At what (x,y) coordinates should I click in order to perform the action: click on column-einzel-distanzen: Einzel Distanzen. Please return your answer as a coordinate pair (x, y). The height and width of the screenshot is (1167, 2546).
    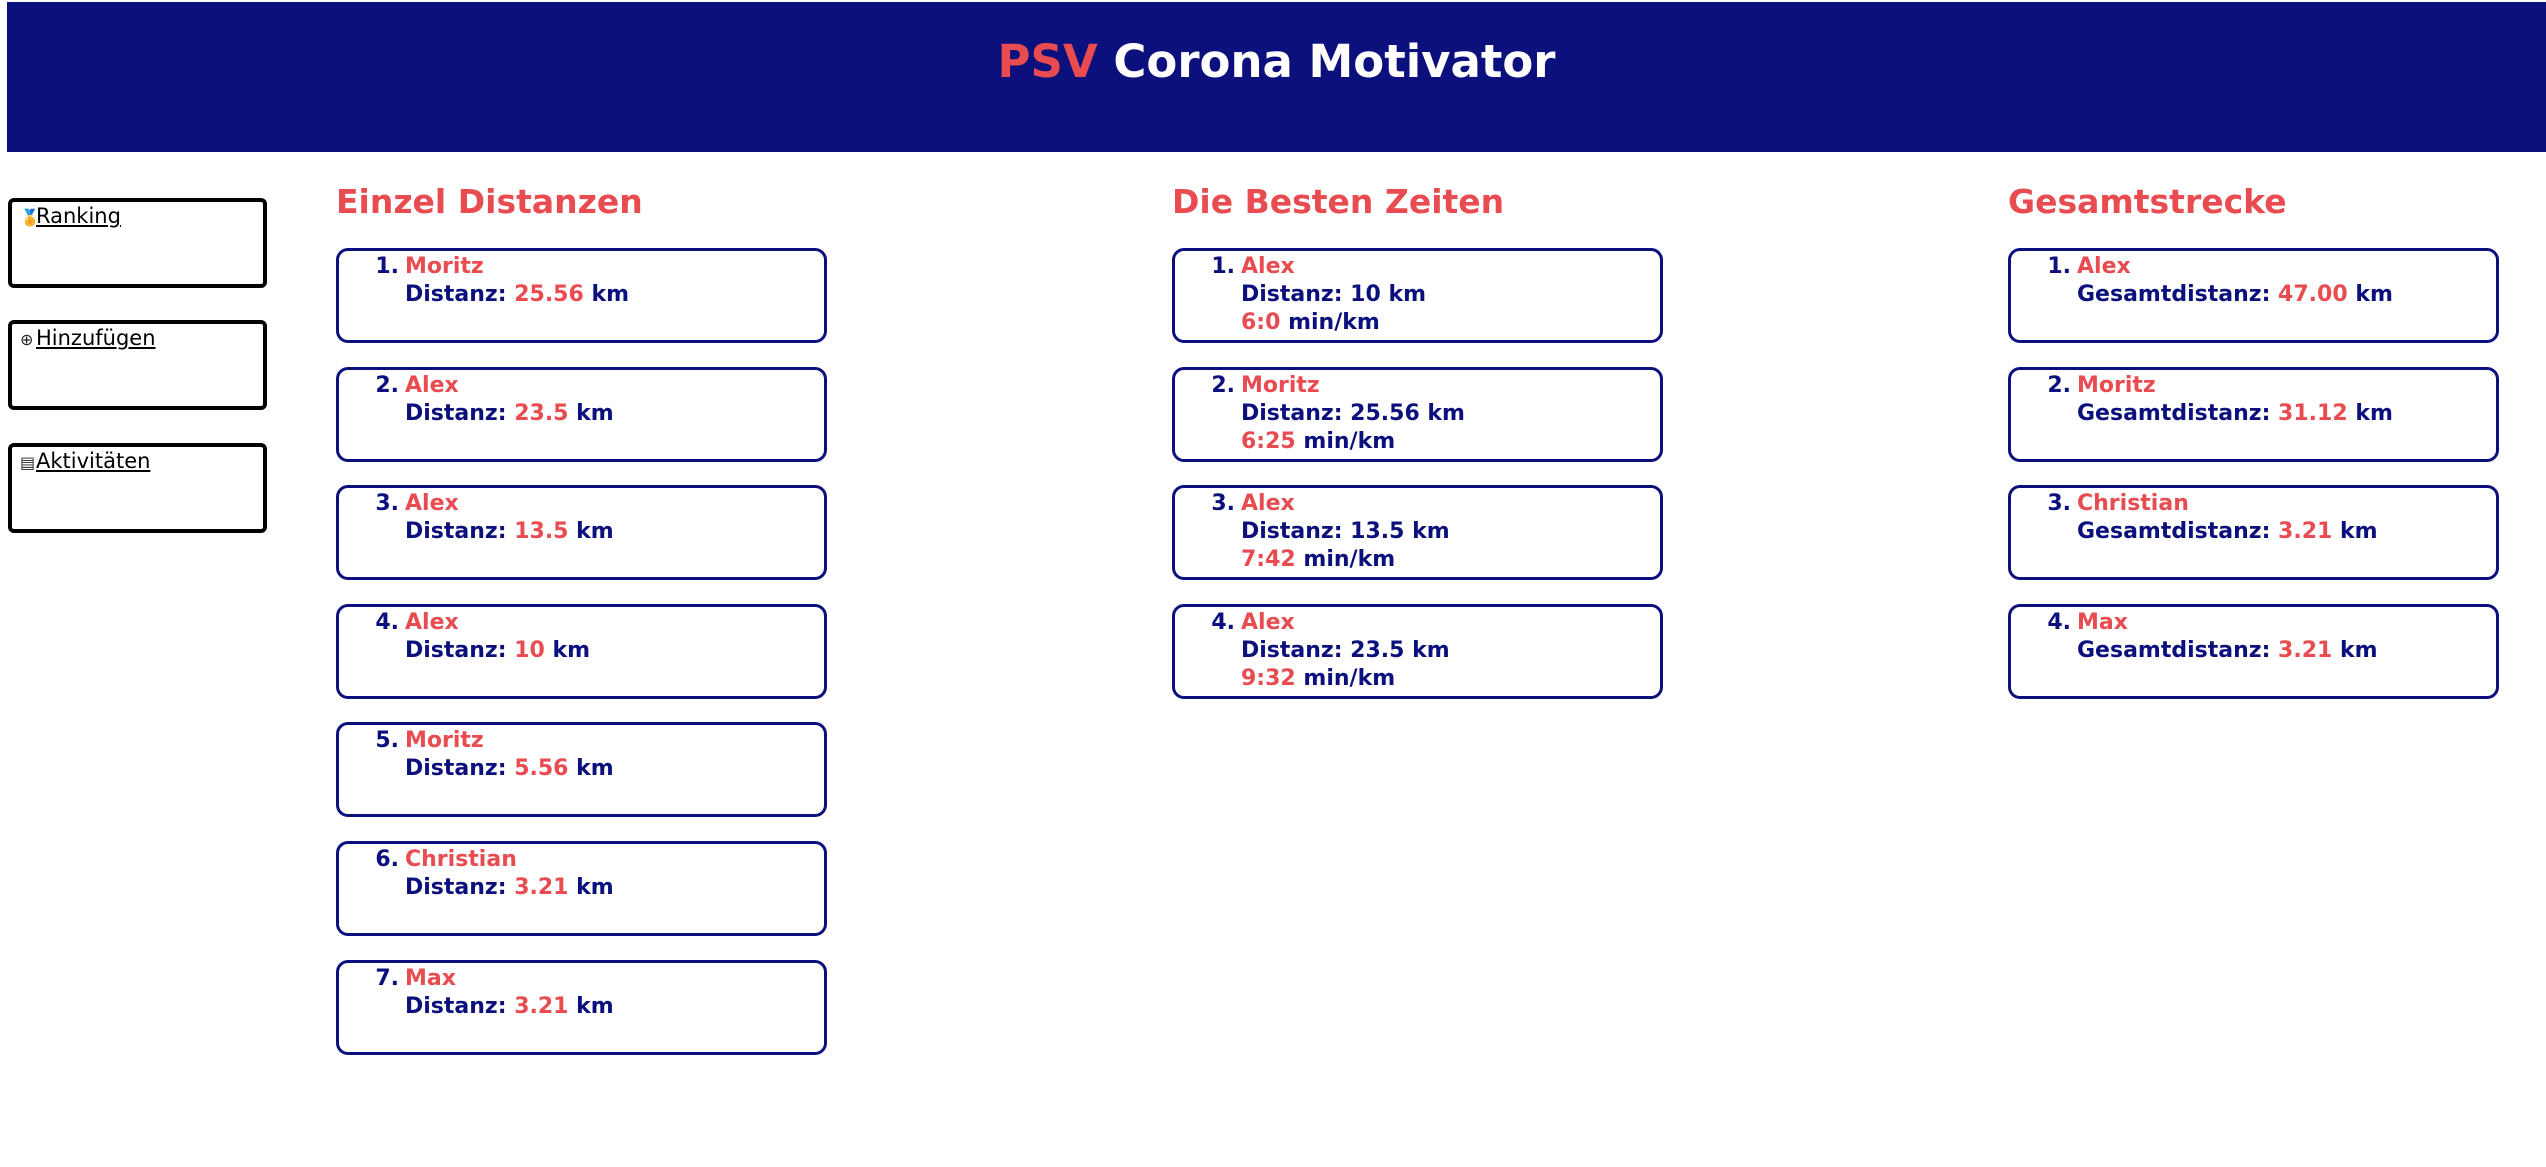
    Looking at the image, I should click on (489, 202).